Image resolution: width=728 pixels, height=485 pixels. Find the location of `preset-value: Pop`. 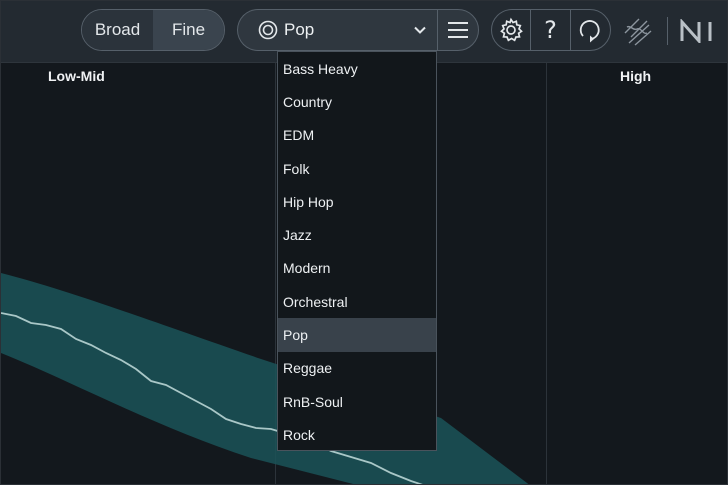

preset-value: Pop is located at coordinates (299, 29).